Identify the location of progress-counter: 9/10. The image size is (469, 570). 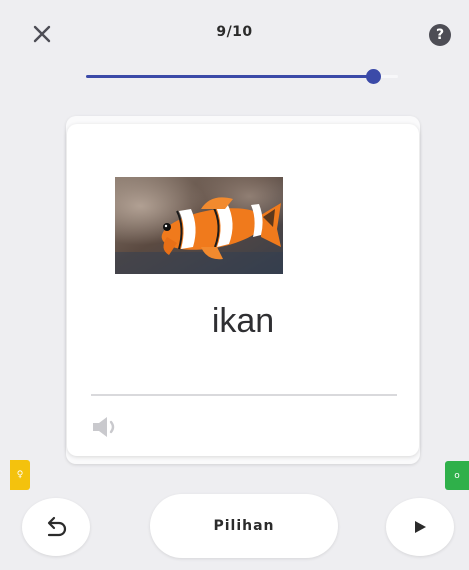
(234, 32).